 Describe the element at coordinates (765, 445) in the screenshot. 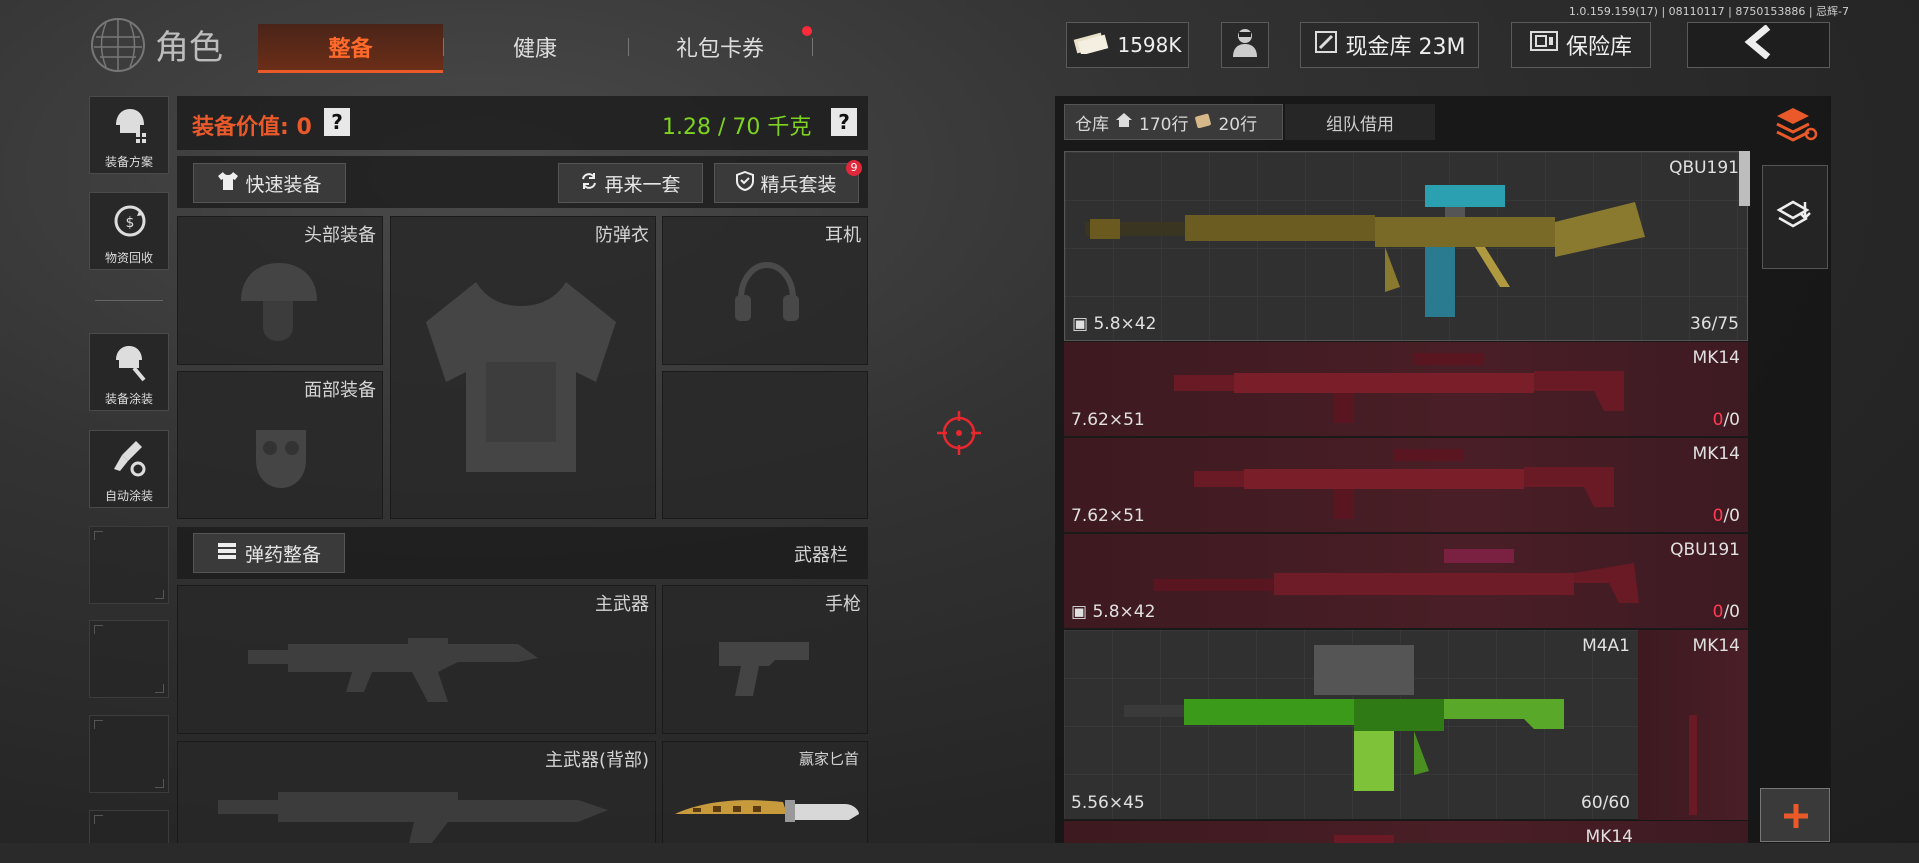

I see `slot-empty` at that location.